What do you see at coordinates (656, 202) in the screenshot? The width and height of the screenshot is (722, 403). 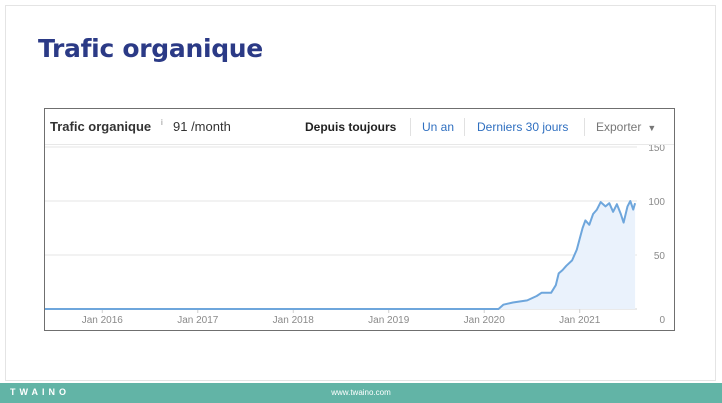 I see `y-tick-label: 100` at bounding box center [656, 202].